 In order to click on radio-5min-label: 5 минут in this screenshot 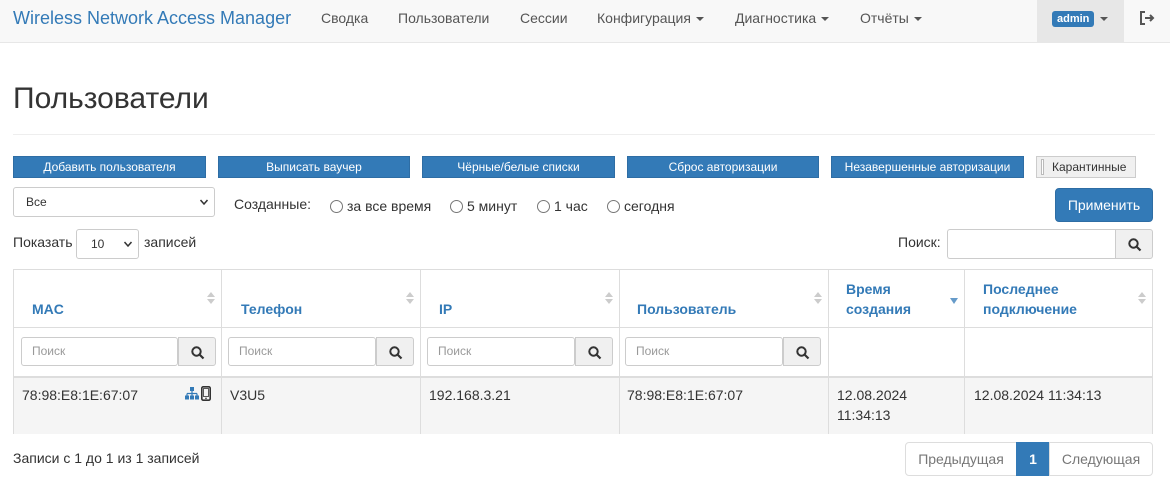, I will do `click(492, 206)`.